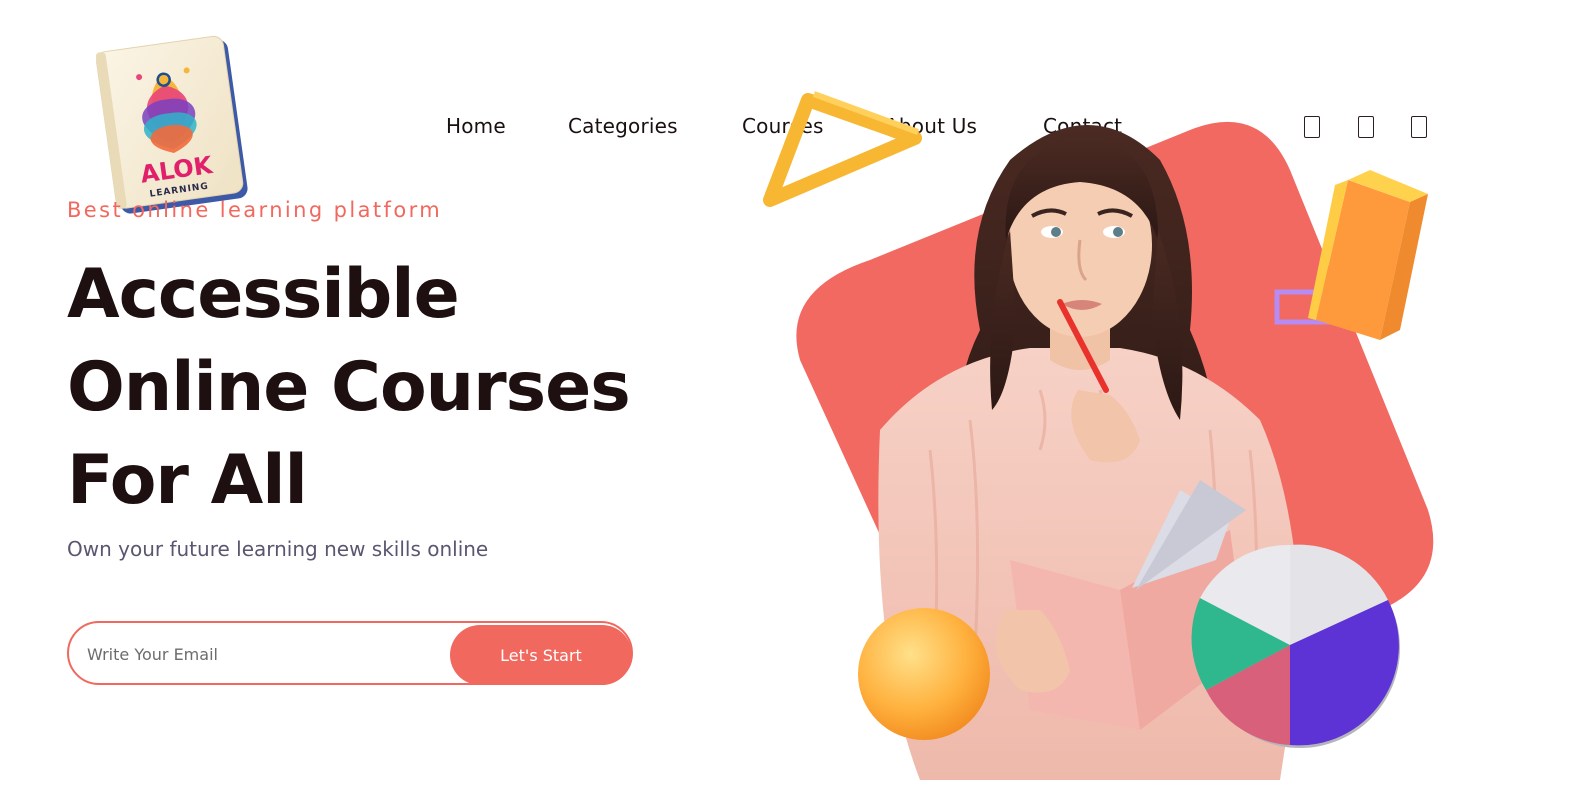 The width and height of the screenshot is (1593, 796). I want to click on brand-logo: ALOK LEARNING, so click(179, 124).